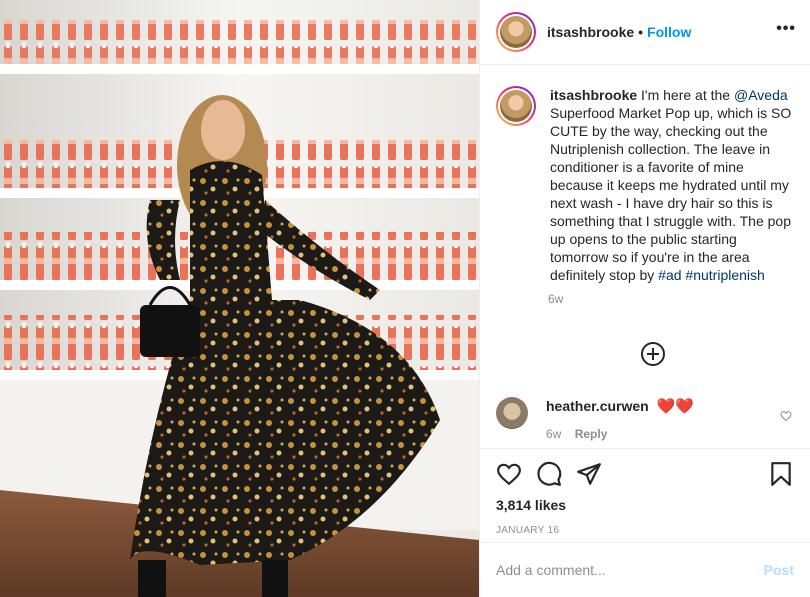 The width and height of the screenshot is (810, 597). Describe the element at coordinates (645, 474) in the screenshot. I see `action-bar` at that location.